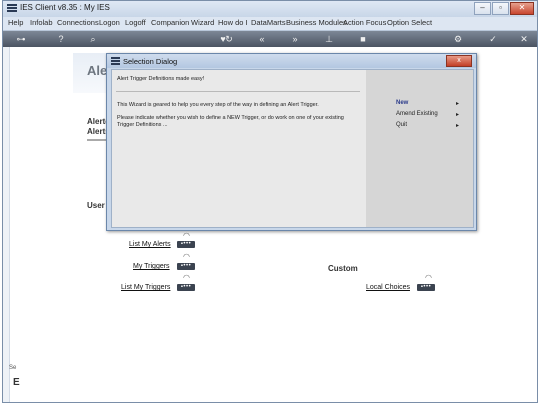  I want to click on menu-companion: Companion, so click(170, 22).